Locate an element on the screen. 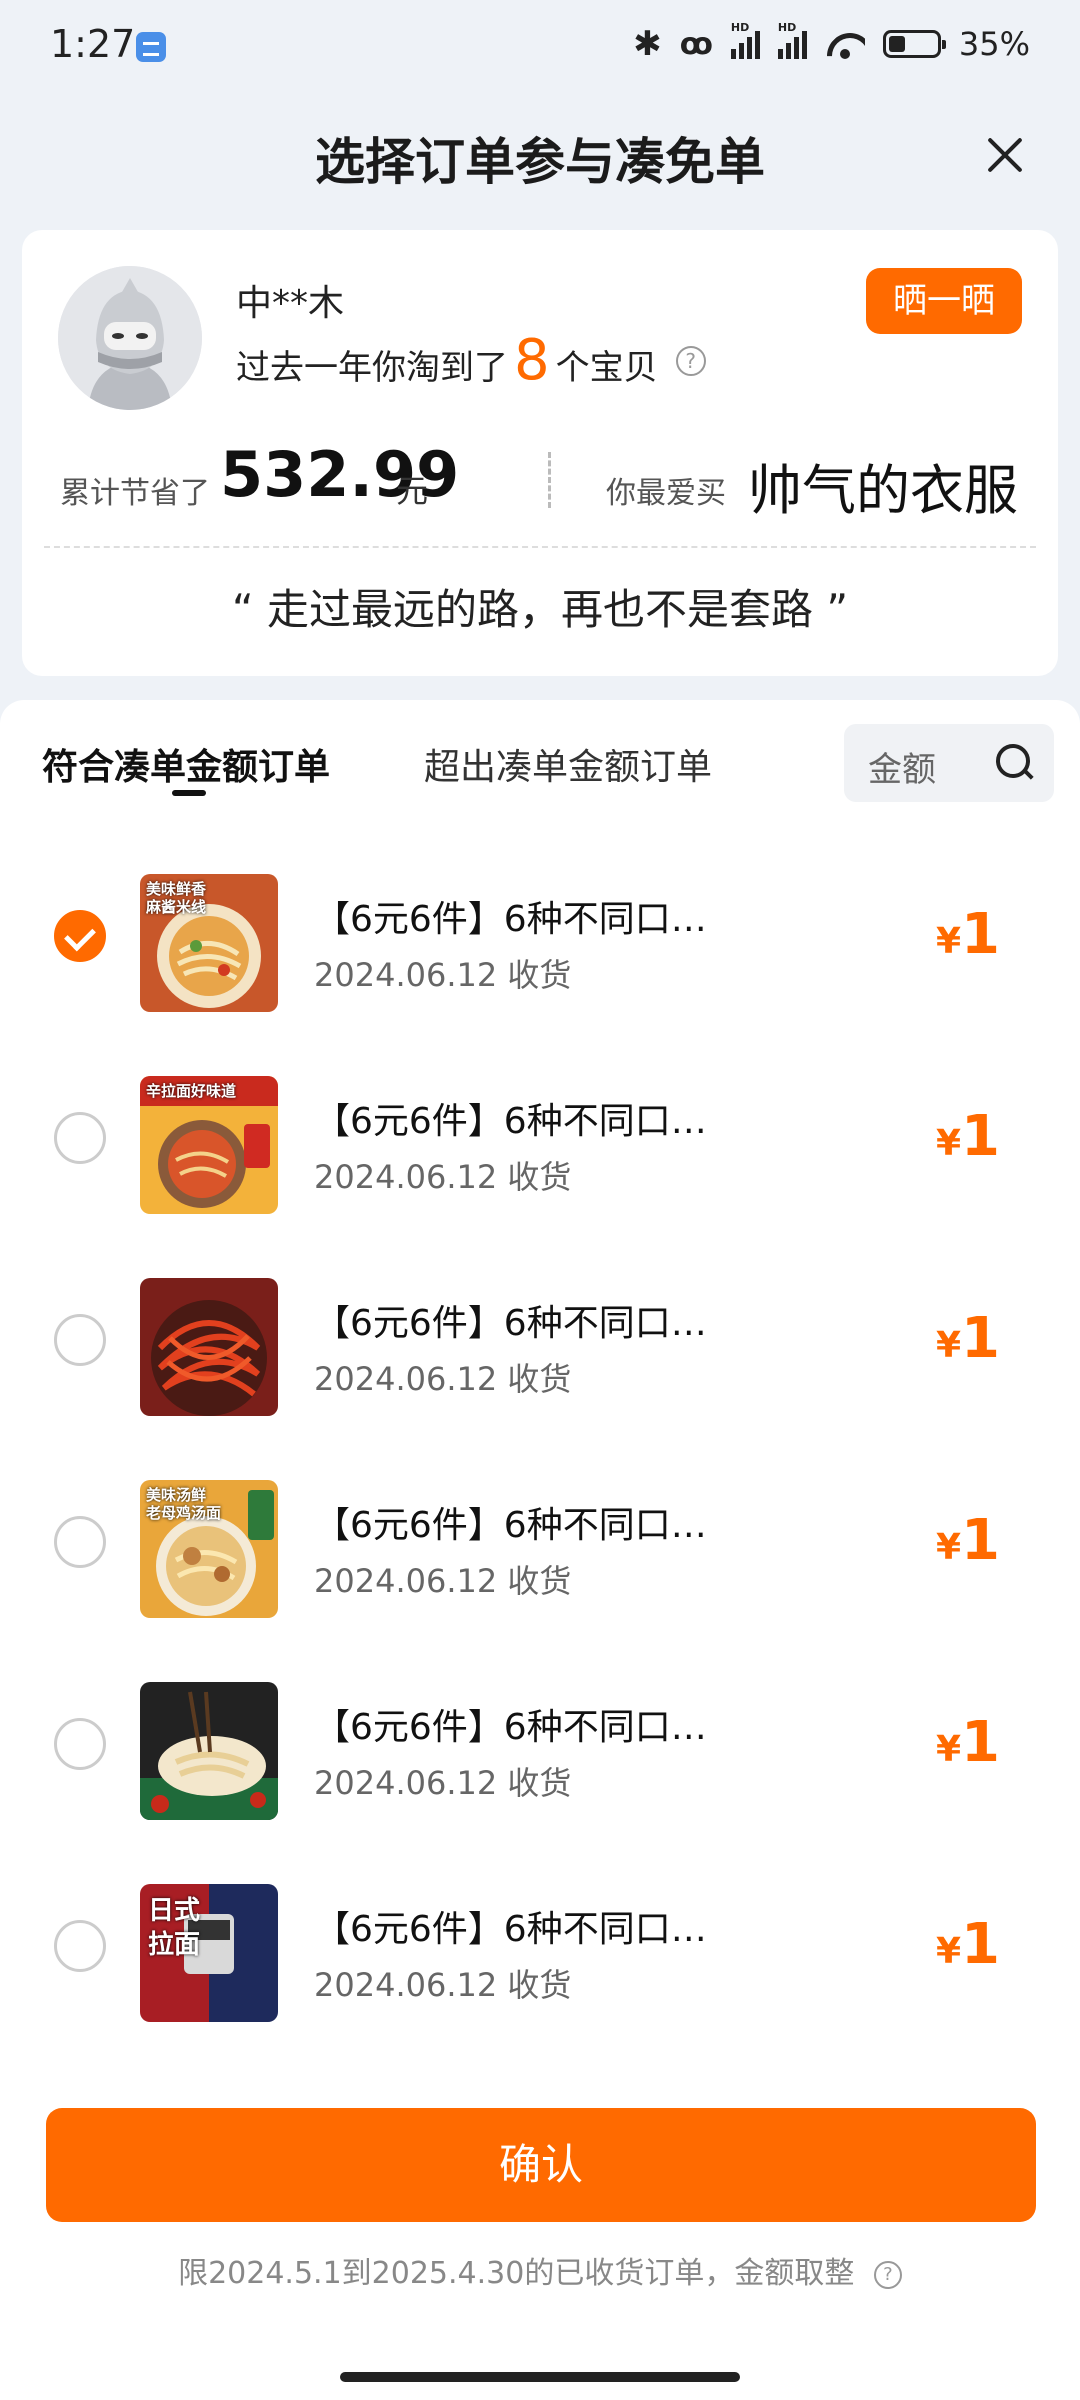 The width and height of the screenshot is (1080, 2400). bought-summary: 过去一年你淘到了 8 个宝贝 ? is located at coordinates (471, 360).